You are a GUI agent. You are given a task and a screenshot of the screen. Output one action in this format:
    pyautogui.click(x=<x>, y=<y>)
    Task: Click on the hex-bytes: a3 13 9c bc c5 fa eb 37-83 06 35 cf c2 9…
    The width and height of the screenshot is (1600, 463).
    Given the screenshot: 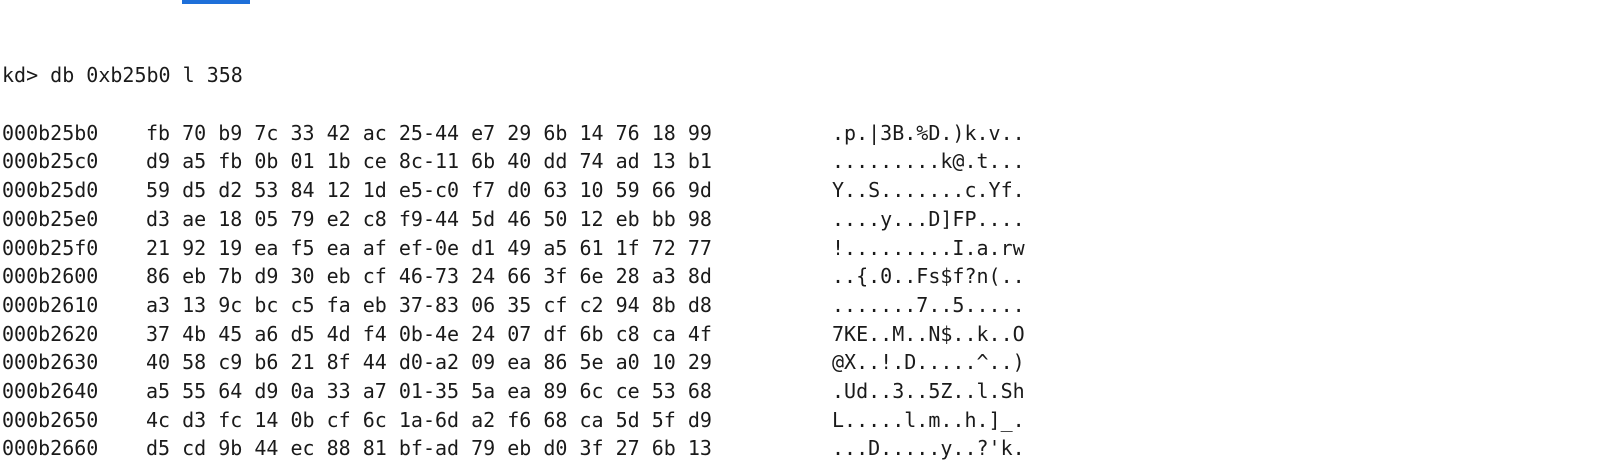 What is the action you would take?
    pyautogui.click(x=429, y=304)
    